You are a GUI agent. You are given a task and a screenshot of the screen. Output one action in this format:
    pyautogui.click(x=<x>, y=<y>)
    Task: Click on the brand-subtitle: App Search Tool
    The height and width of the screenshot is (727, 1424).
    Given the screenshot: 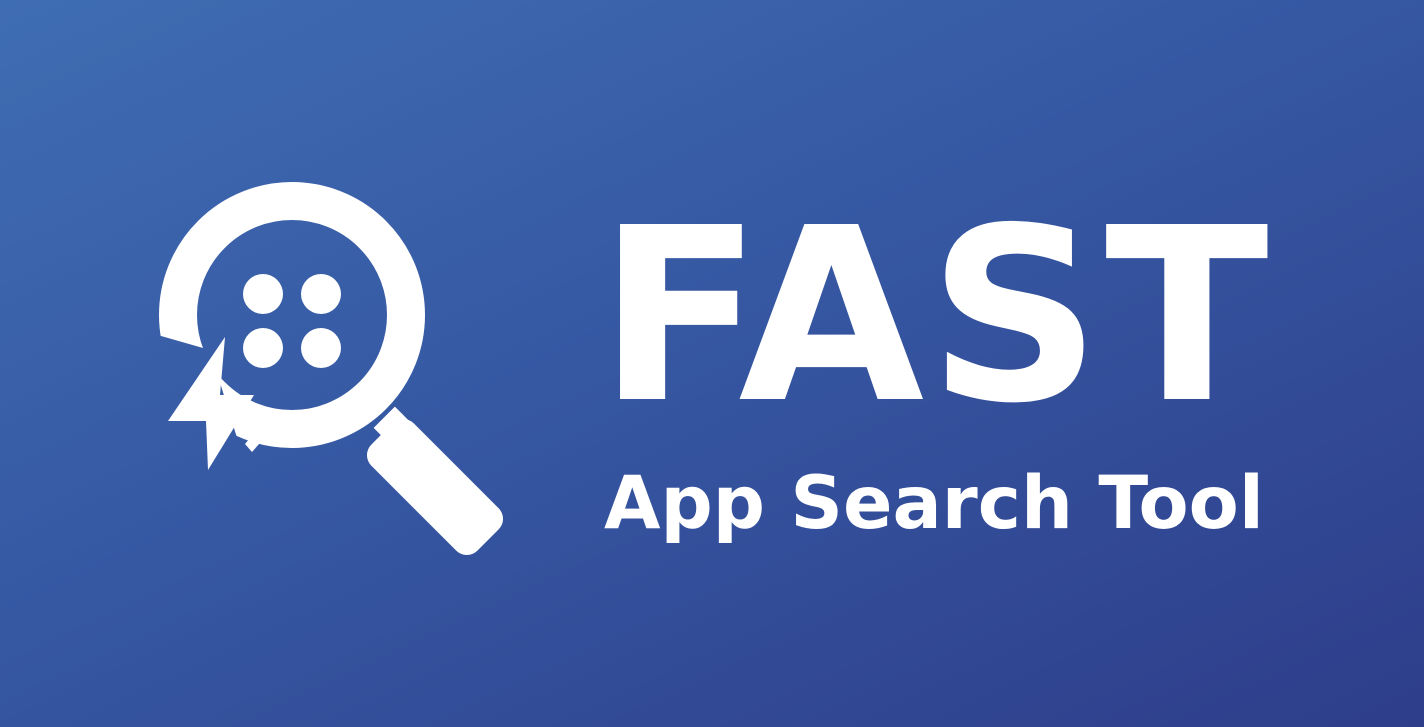 What is the action you would take?
    pyautogui.click(x=934, y=503)
    